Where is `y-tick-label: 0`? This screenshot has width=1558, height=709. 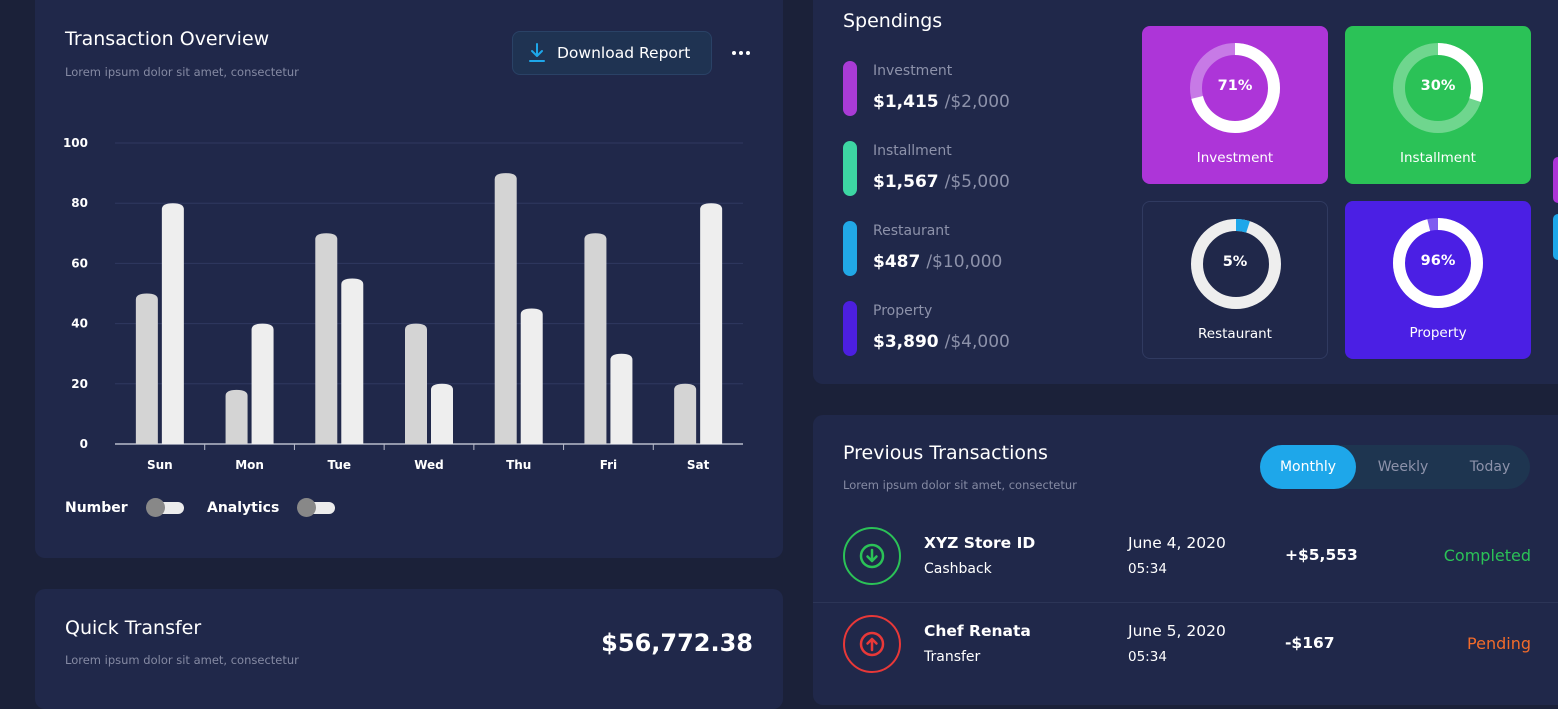 y-tick-label: 0 is located at coordinates (84, 444).